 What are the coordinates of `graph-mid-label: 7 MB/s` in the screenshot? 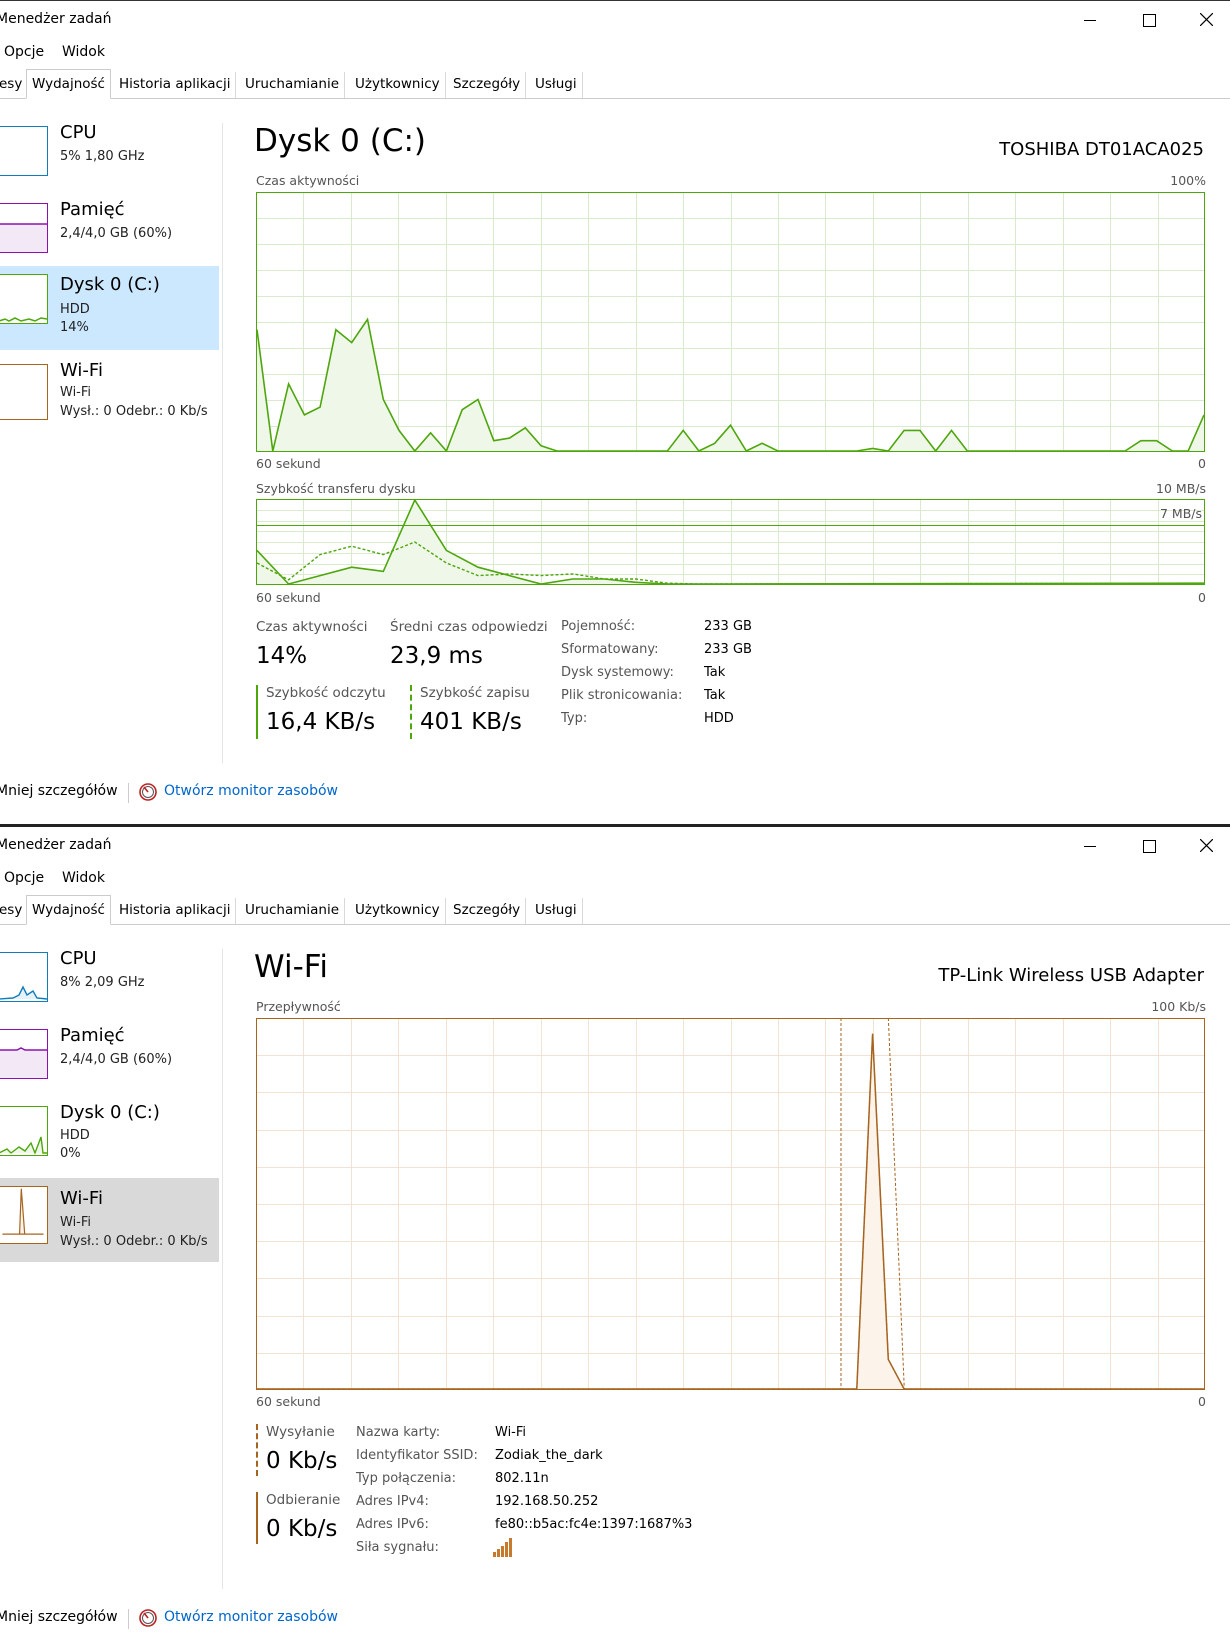 It's located at (1180, 513).